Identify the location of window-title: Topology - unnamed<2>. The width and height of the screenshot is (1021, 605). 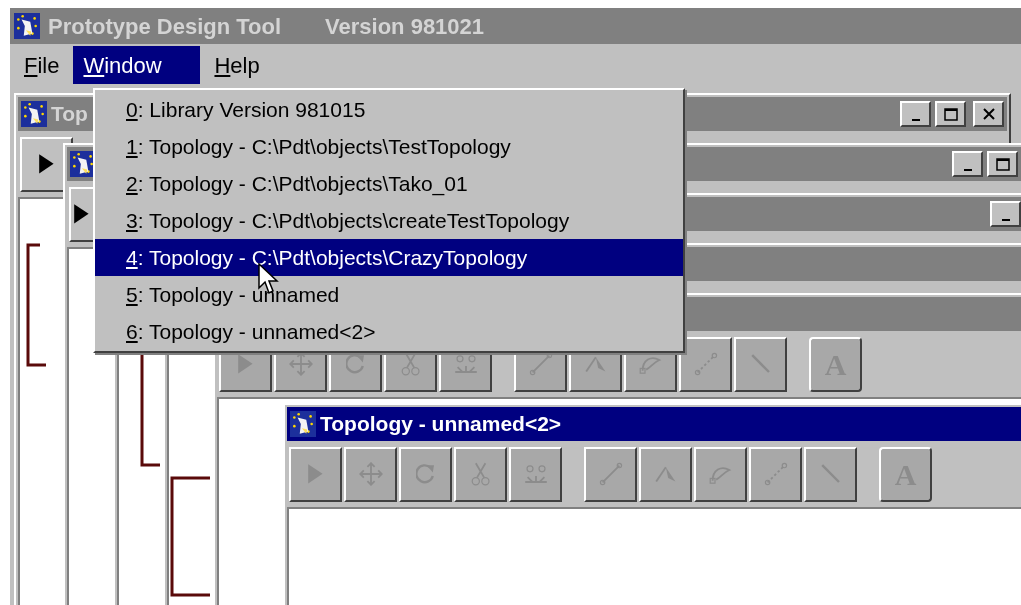
(441, 424).